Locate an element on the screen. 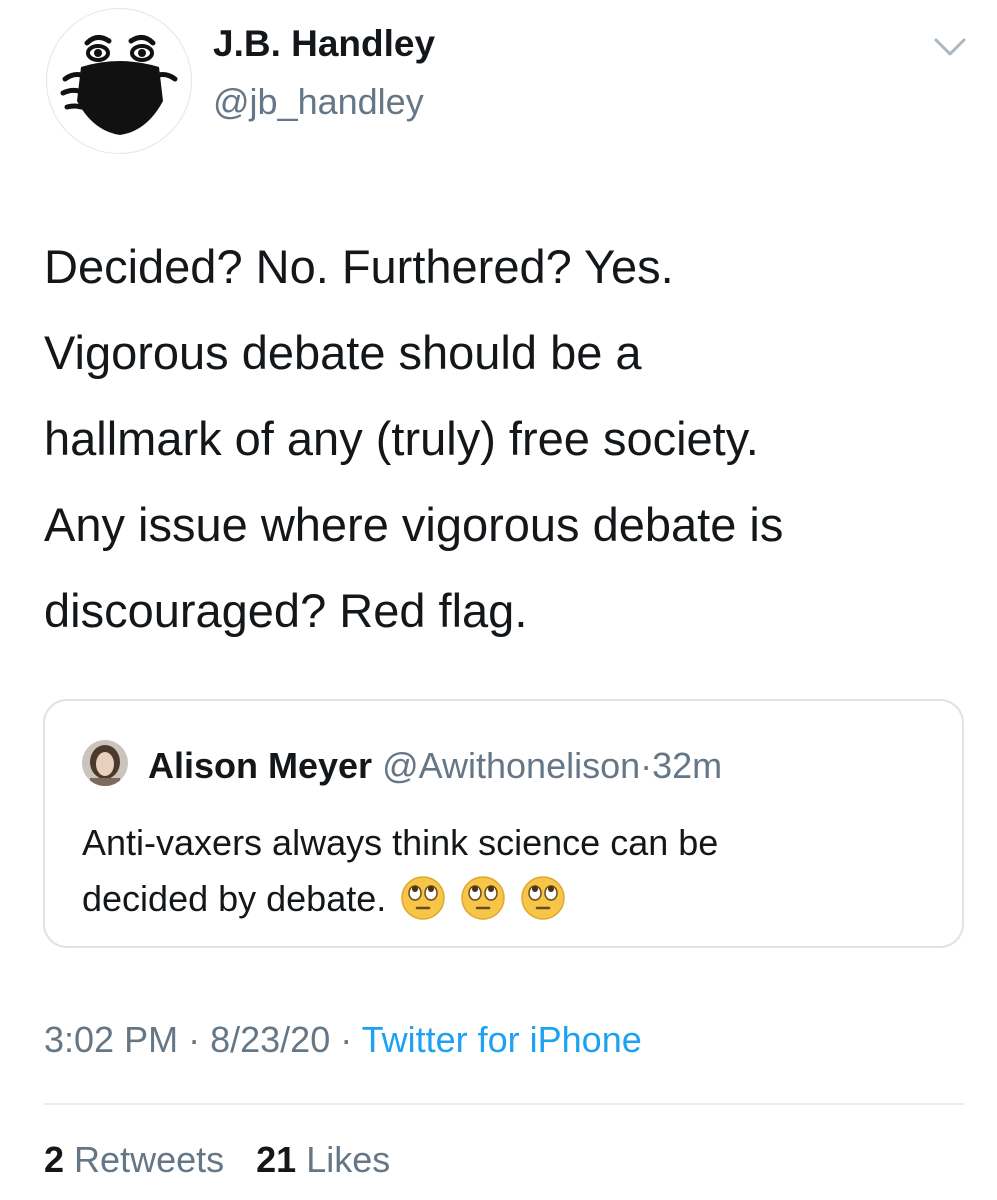  quoted-tweet-time: 32m is located at coordinates (687, 765).